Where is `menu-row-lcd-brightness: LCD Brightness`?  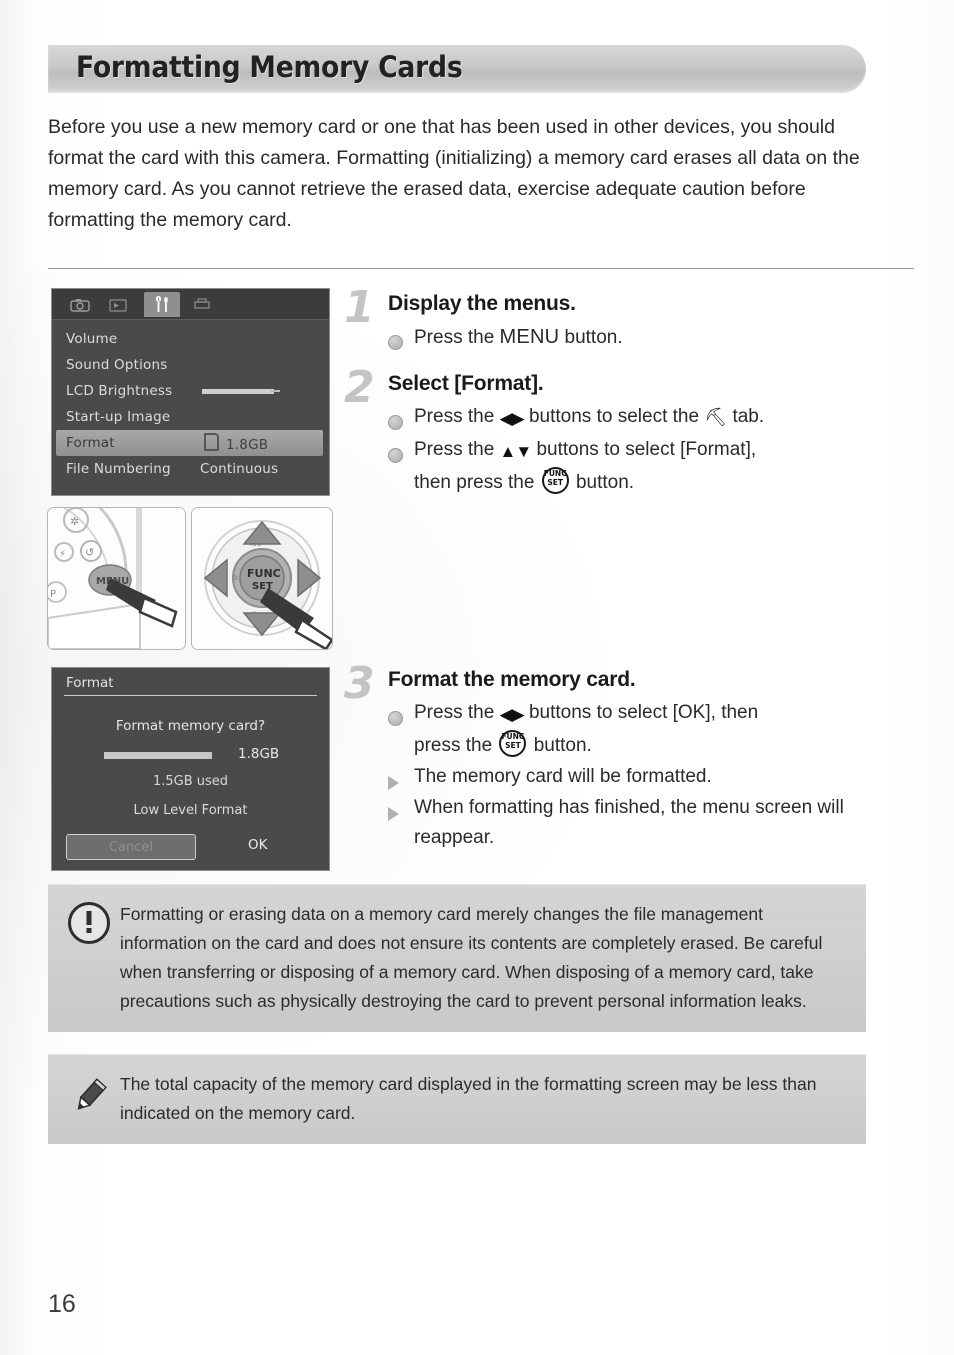
menu-row-lcd-brightness: LCD Brightness is located at coordinates (190, 391).